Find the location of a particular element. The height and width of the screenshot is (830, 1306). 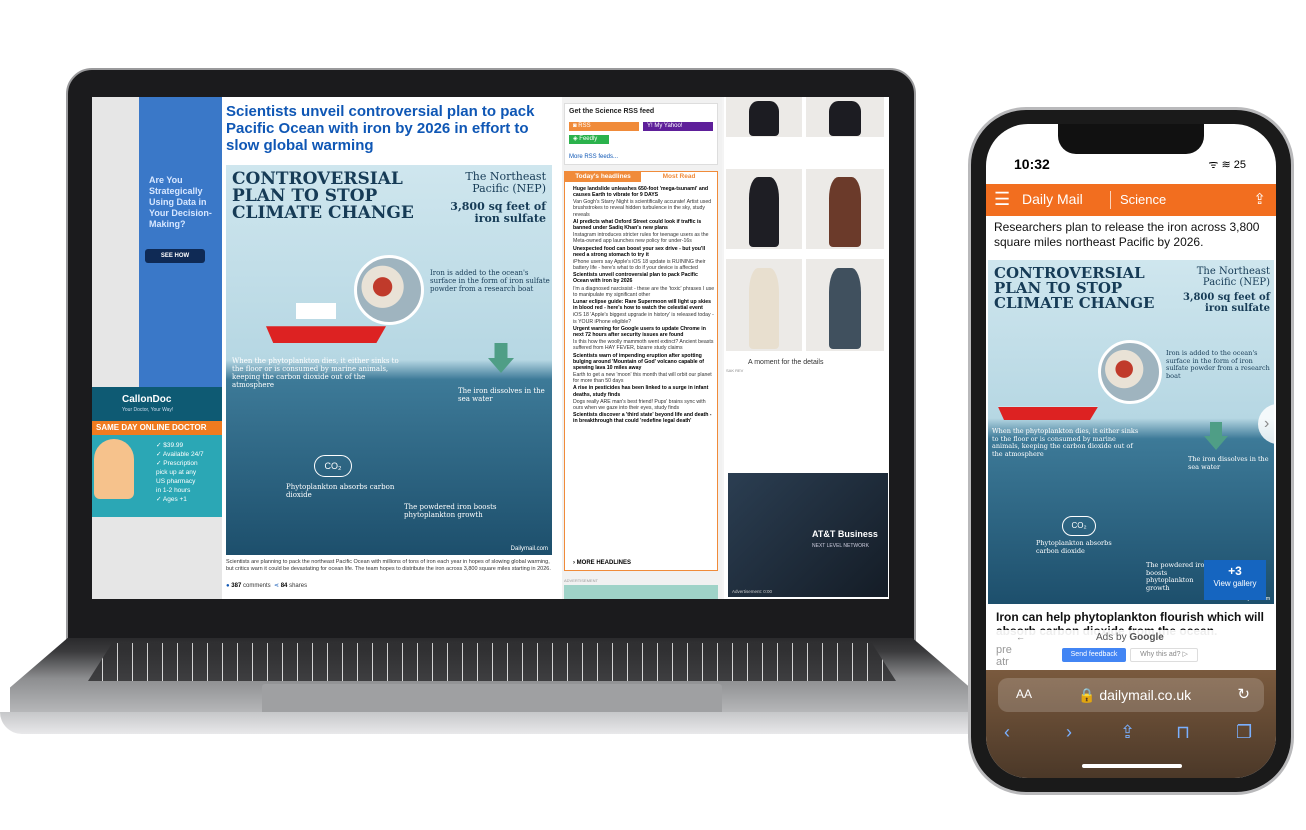

callondoc-header: CallonDoc Your Doctor, Your Way! is located at coordinates (157, 404).